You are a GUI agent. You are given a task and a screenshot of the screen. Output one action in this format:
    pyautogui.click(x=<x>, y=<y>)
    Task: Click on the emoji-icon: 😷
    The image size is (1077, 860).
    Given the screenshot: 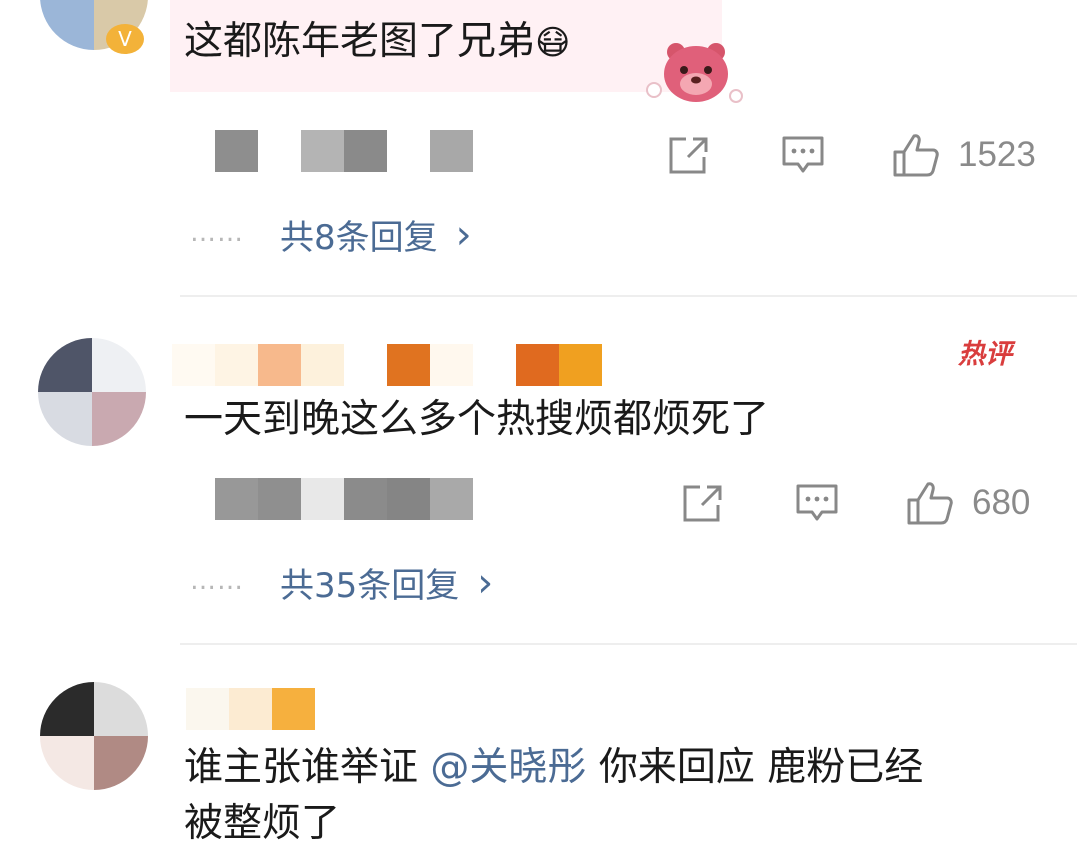 What is the action you would take?
    pyautogui.click(x=553, y=43)
    